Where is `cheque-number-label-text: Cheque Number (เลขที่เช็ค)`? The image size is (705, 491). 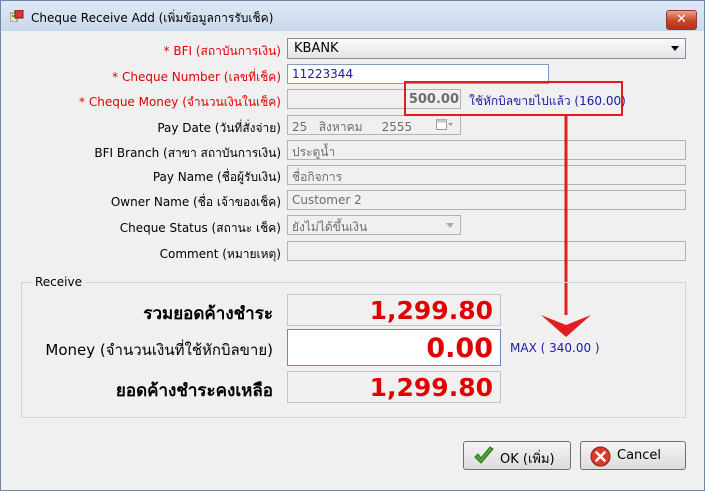
cheque-number-label-text: Cheque Number (เลขที่เช็ค) is located at coordinates (201, 77).